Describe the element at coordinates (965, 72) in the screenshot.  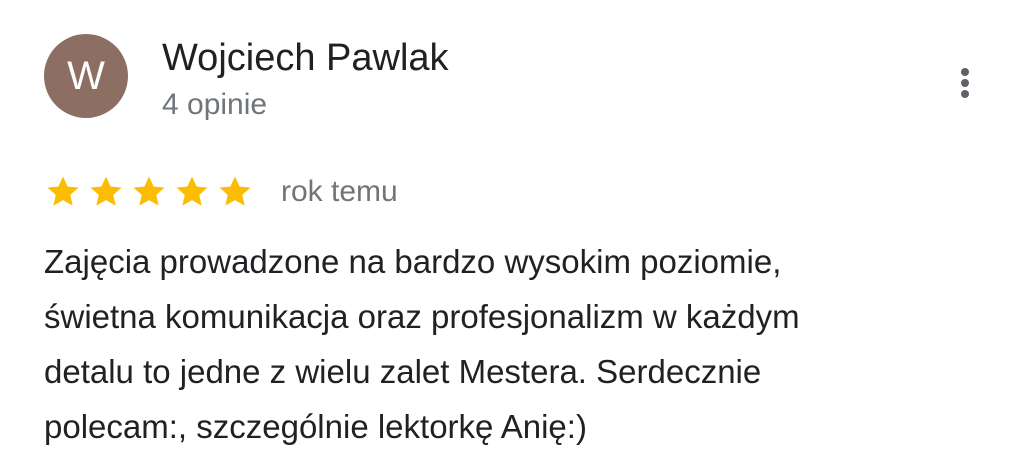
I see `more-vert-icon` at that location.